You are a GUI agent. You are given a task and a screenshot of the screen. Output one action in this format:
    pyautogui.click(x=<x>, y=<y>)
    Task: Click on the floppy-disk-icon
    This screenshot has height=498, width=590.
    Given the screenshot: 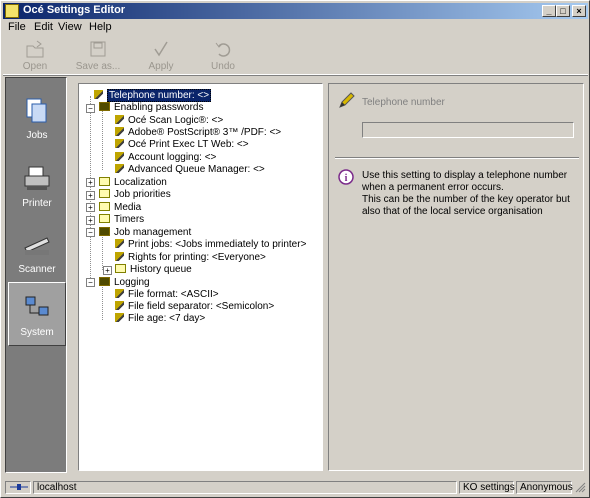 What is the action you would take?
    pyautogui.click(x=98, y=49)
    